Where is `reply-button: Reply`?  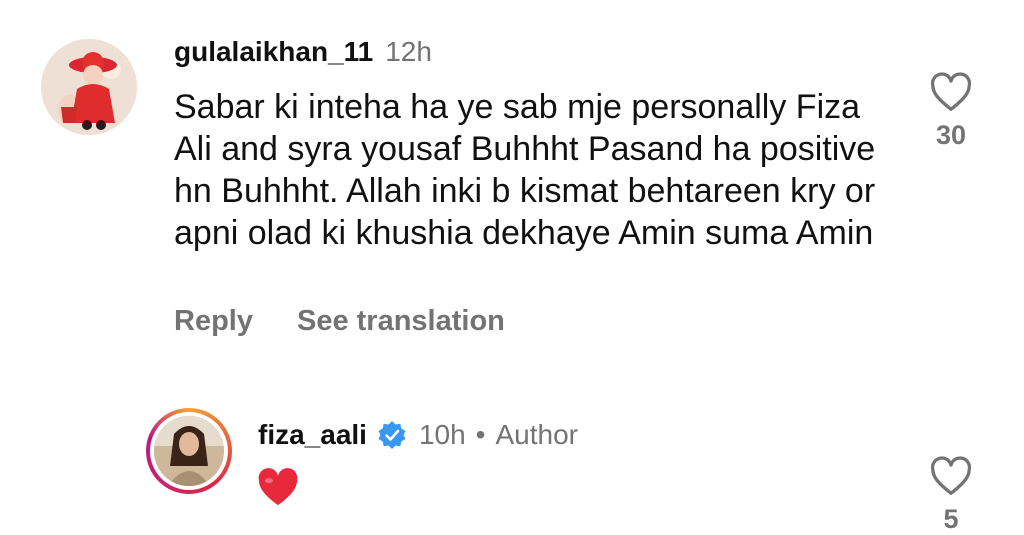
reply-button: Reply is located at coordinates (213, 321).